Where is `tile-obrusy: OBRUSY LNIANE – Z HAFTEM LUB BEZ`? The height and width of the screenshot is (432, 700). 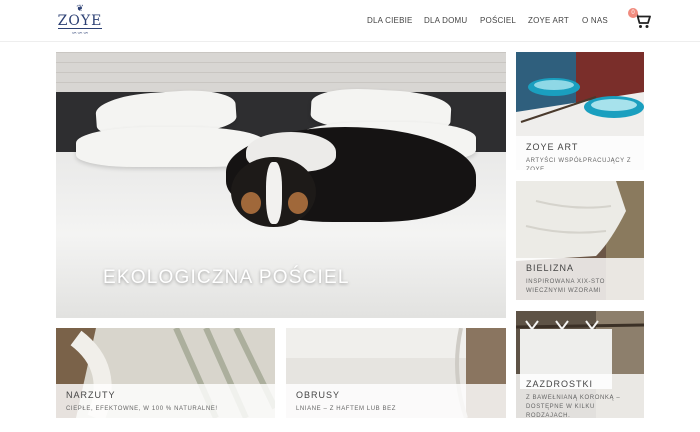
tile-obrusy: OBRUSY LNIANE – Z HAFTEM LUB BEZ is located at coordinates (396, 373).